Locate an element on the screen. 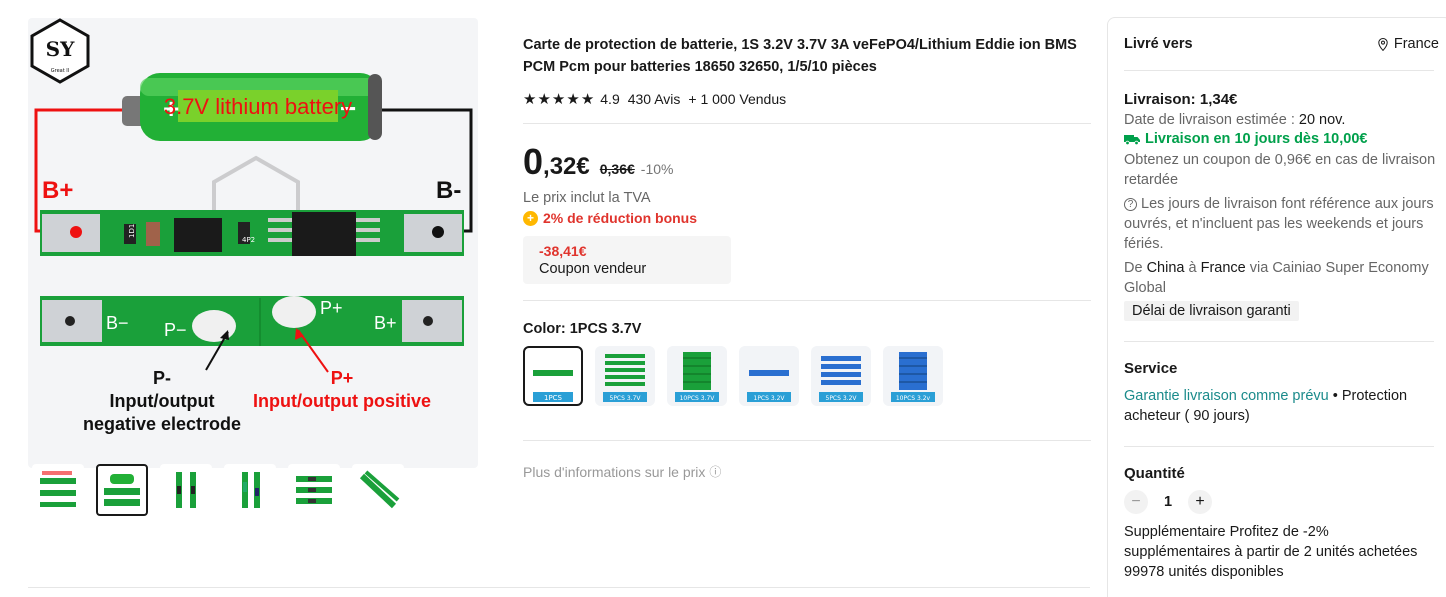  rating-row: ★ ★ ★ ★ ★ 4.9 430 Avis + 1 000 Vendus is located at coordinates (808, 99).